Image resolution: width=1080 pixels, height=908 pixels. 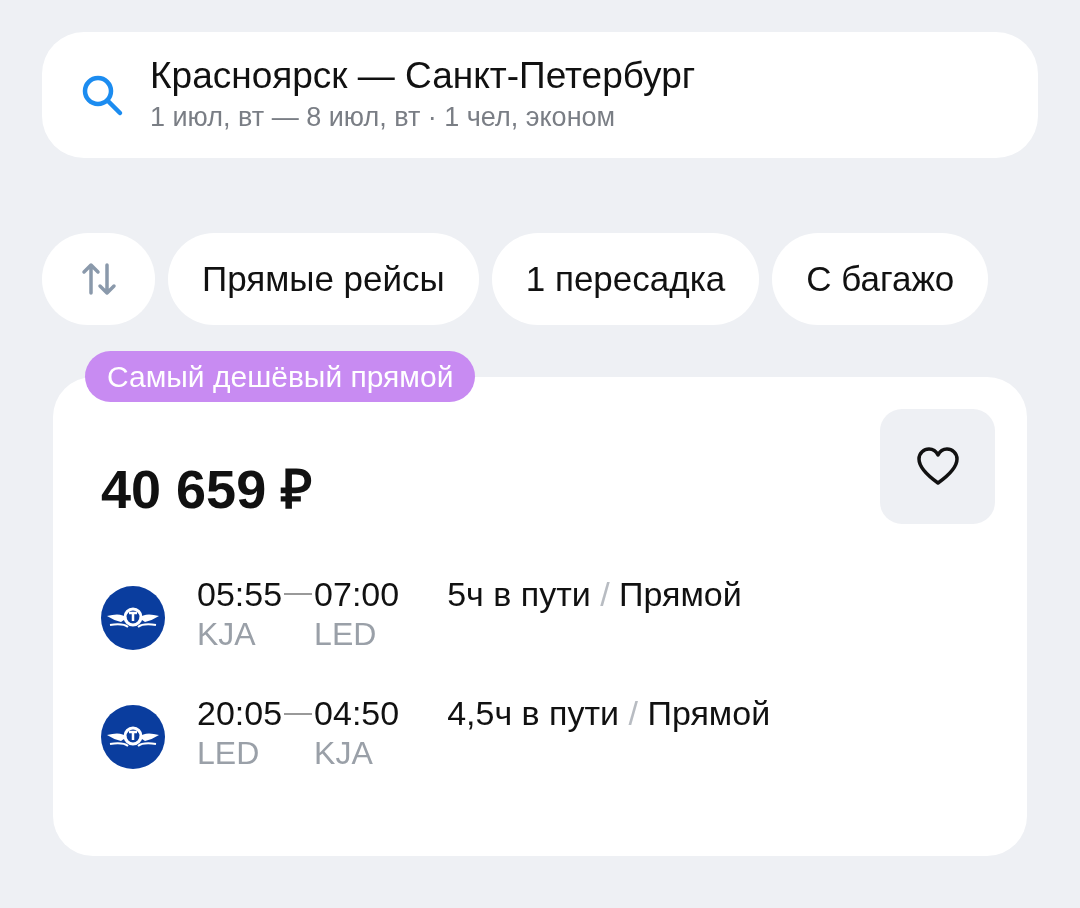 What do you see at coordinates (280, 376) in the screenshot?
I see `offer-badge: Самый дешёвый прямой` at bounding box center [280, 376].